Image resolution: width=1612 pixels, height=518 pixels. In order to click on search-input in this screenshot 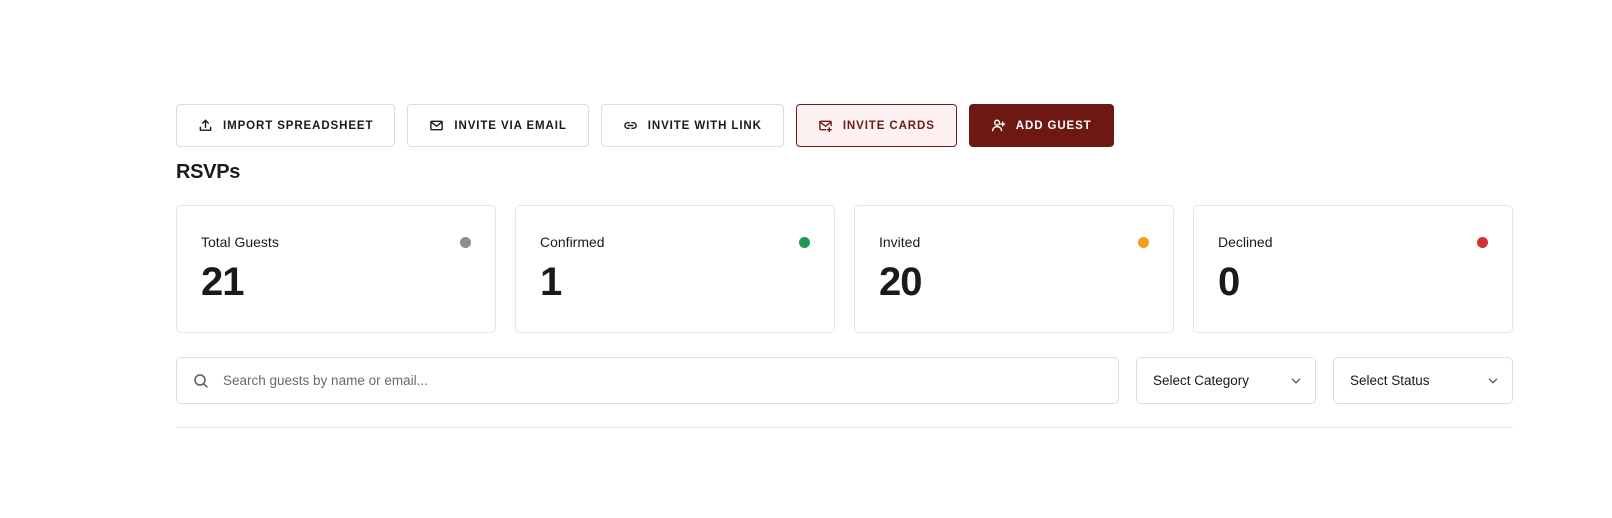, I will do `click(661, 380)`.